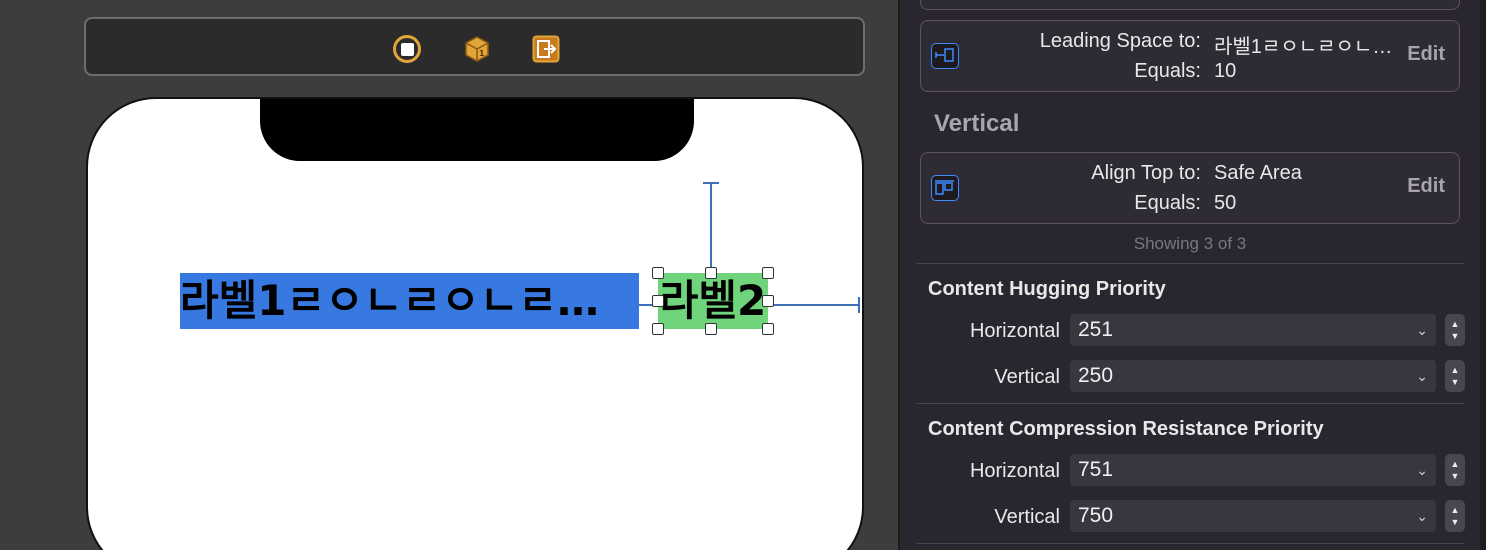  What do you see at coordinates (1014, 331) in the screenshot?
I see `hugging-horizontal-label: Horizontal` at bounding box center [1014, 331].